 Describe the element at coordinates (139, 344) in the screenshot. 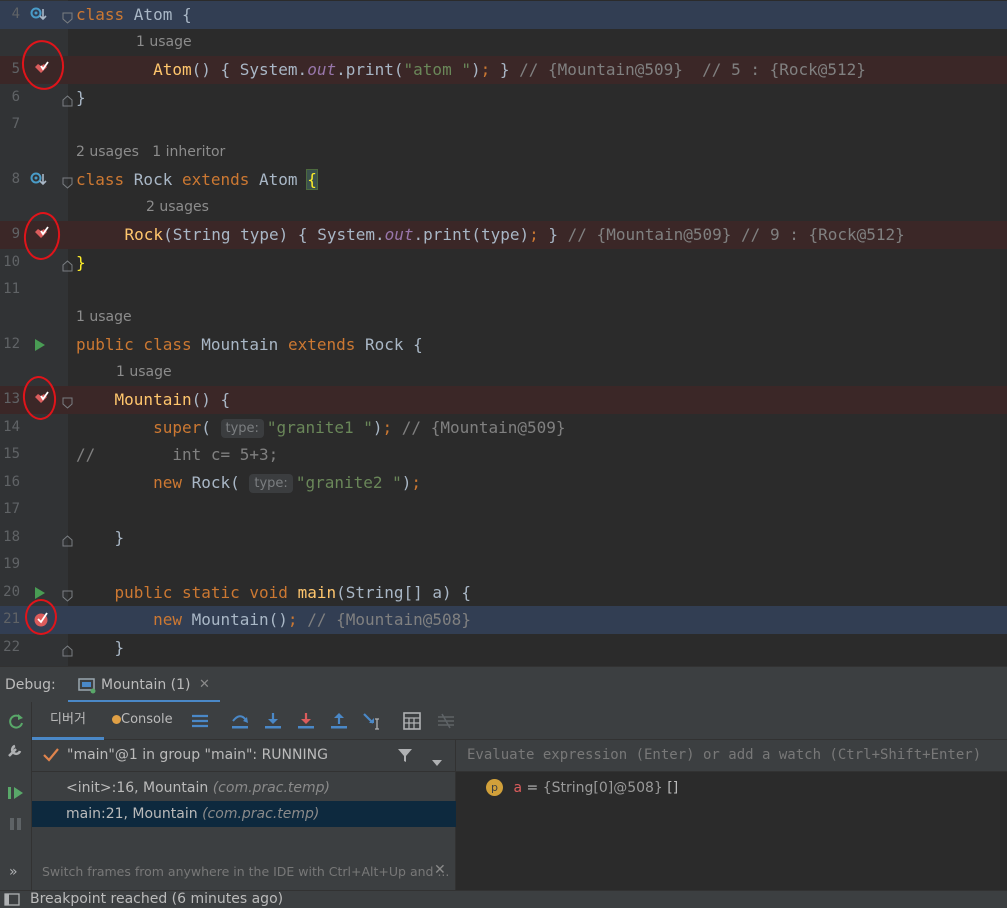

I see `code-token: public class` at that location.